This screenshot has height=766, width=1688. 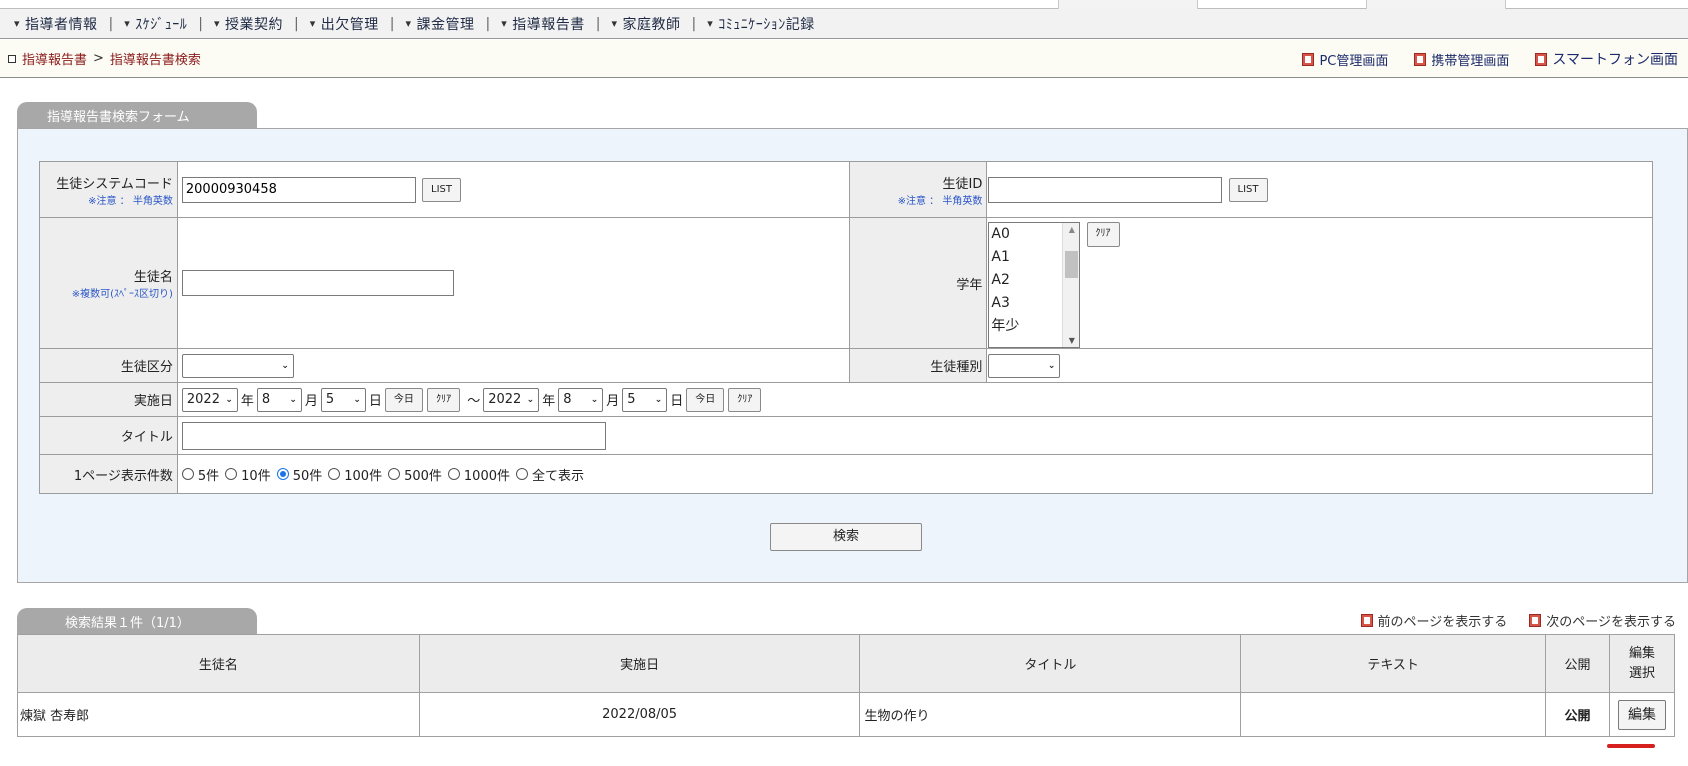 I want to click on table-row: 煉獄 杏寿郎 2022/08/05 生物の作り 公開 編集, so click(x=846, y=714).